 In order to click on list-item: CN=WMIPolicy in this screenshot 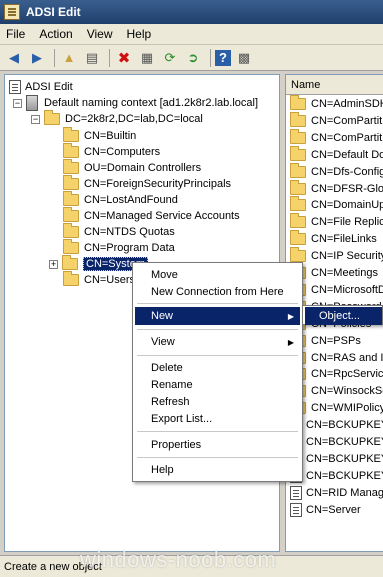, I will do `click(336, 407)`.